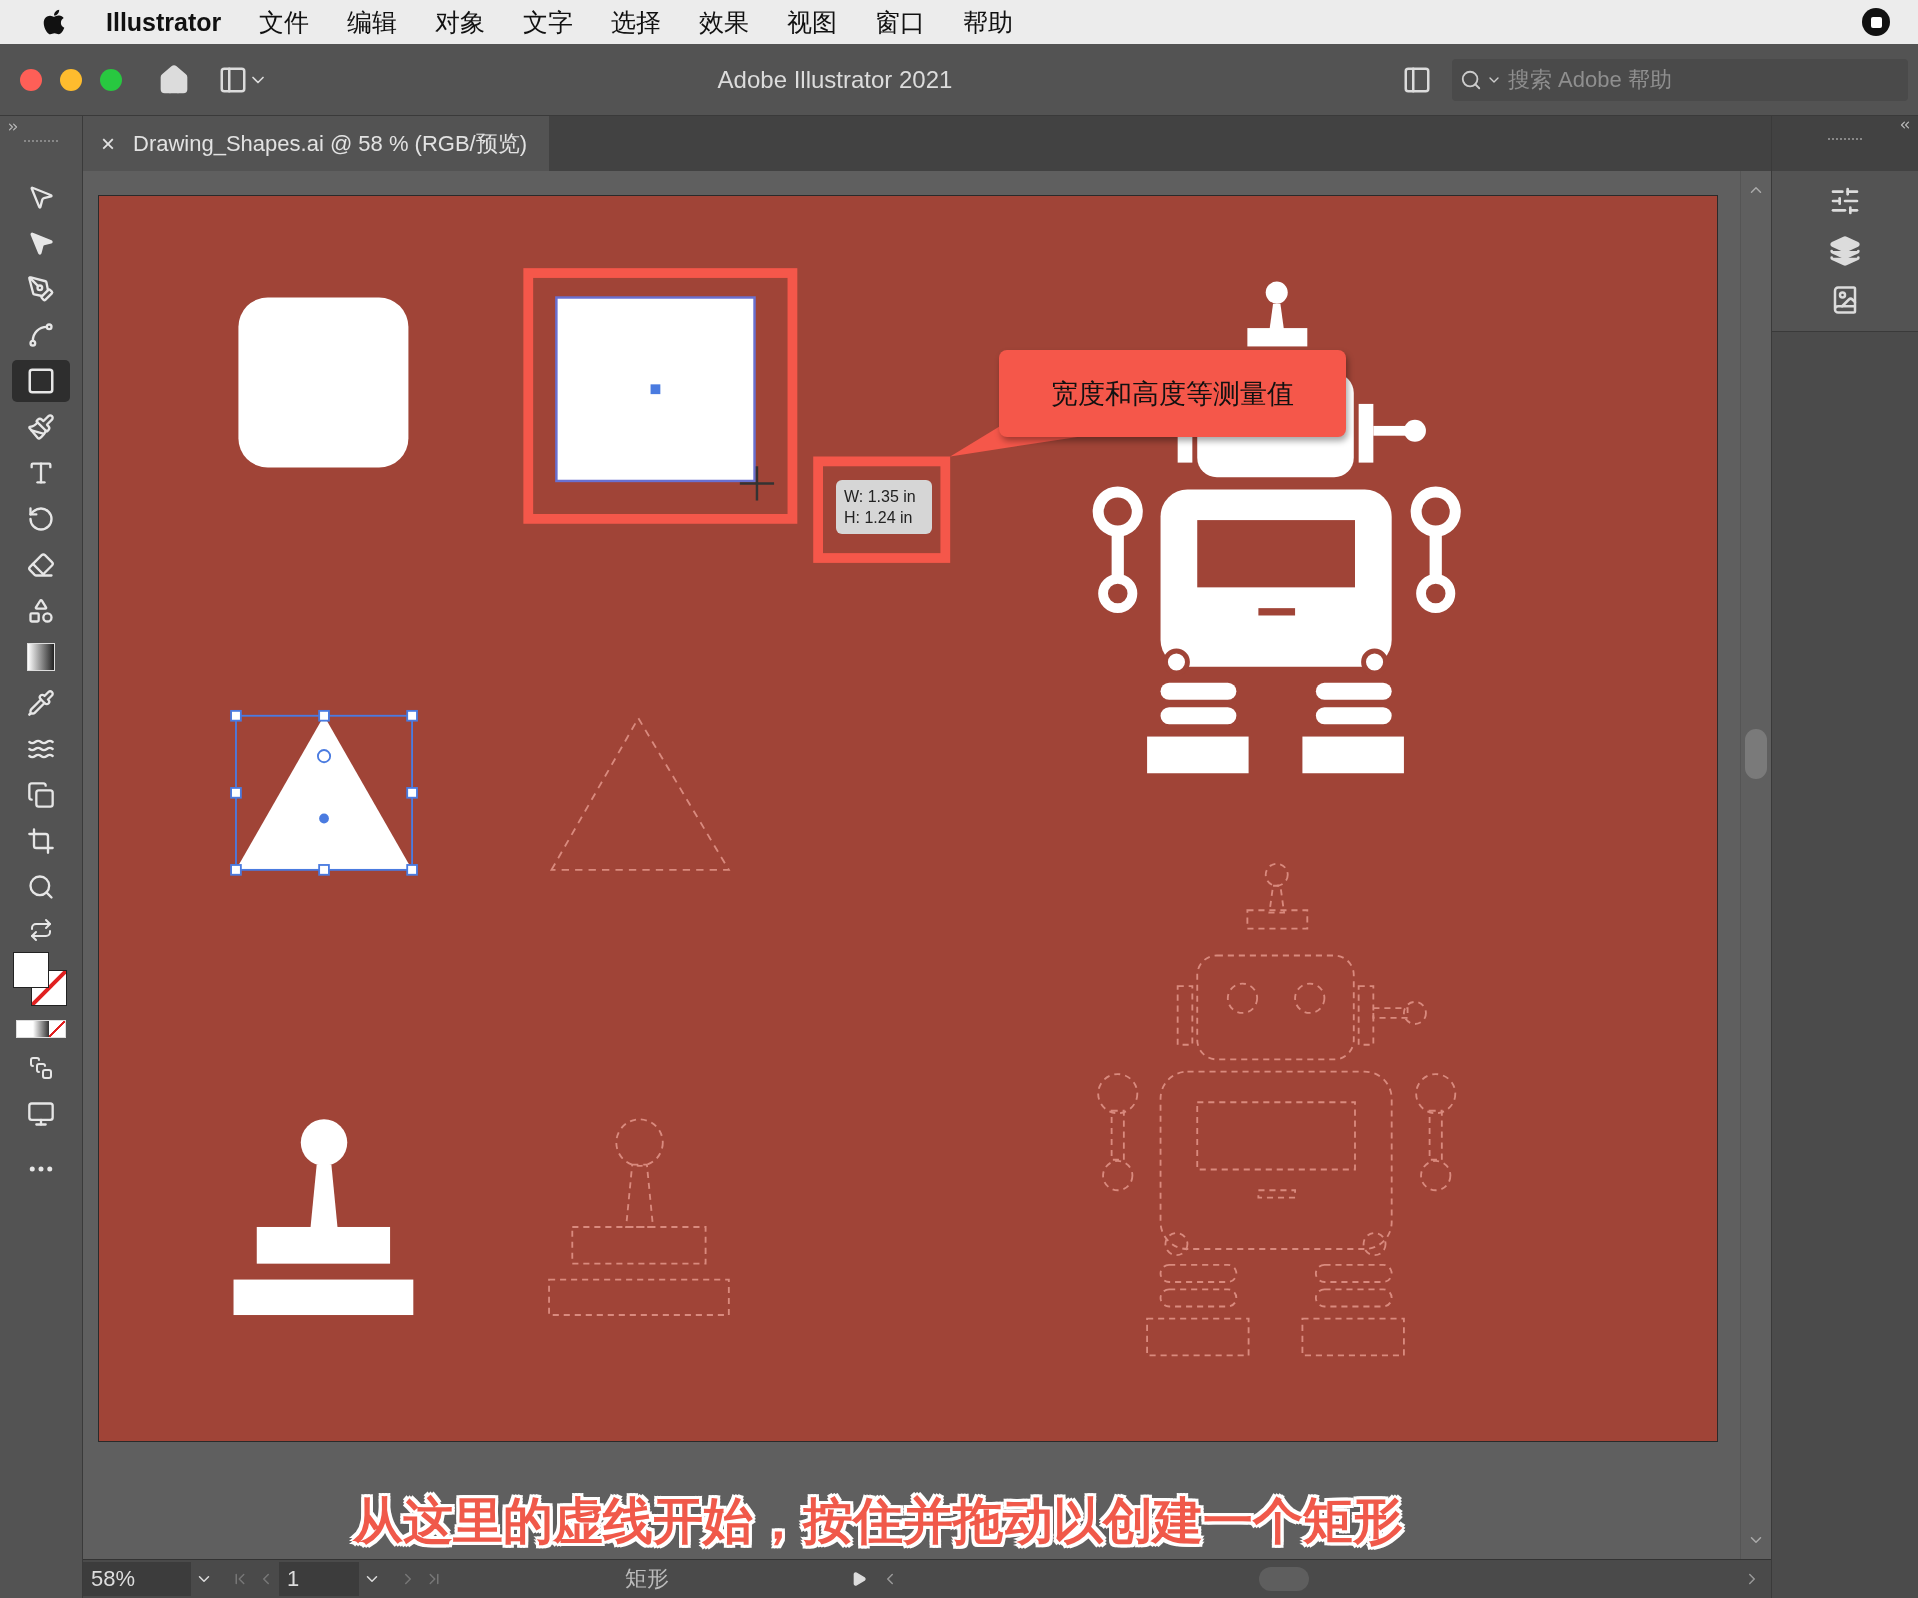 This screenshot has height=1598, width=1918. Describe the element at coordinates (1703, 79) in the screenshot. I see `search-input: 搜索 Adobe 帮助` at that location.